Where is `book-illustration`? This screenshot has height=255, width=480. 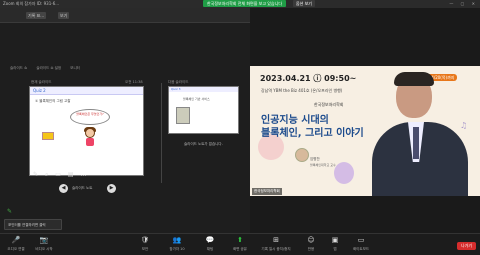
book-illustration is located at coordinates (48, 136).